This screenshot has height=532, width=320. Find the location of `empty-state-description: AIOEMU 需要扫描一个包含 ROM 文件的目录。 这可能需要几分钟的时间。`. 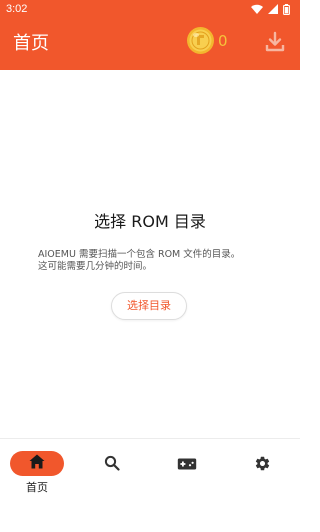

empty-state-description: AIOEMU 需要扫描一个包含 ROM 文件的目录。 这可能需要几分钟的时间。 is located at coordinates (163, 261).